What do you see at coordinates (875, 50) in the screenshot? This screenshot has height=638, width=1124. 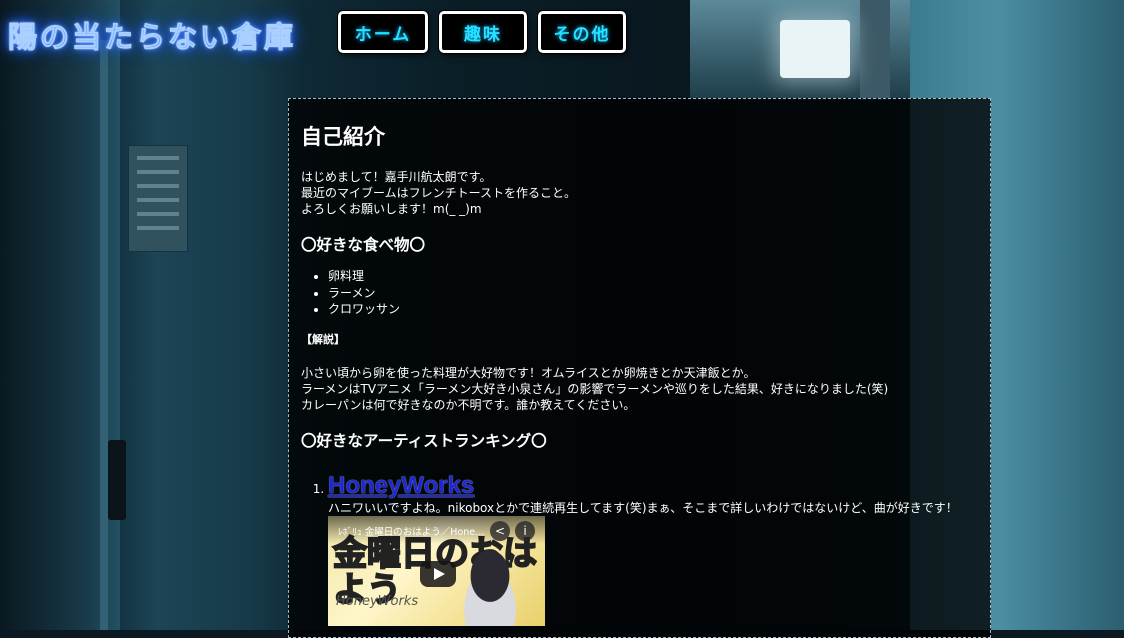 I see `background-pipe` at bounding box center [875, 50].